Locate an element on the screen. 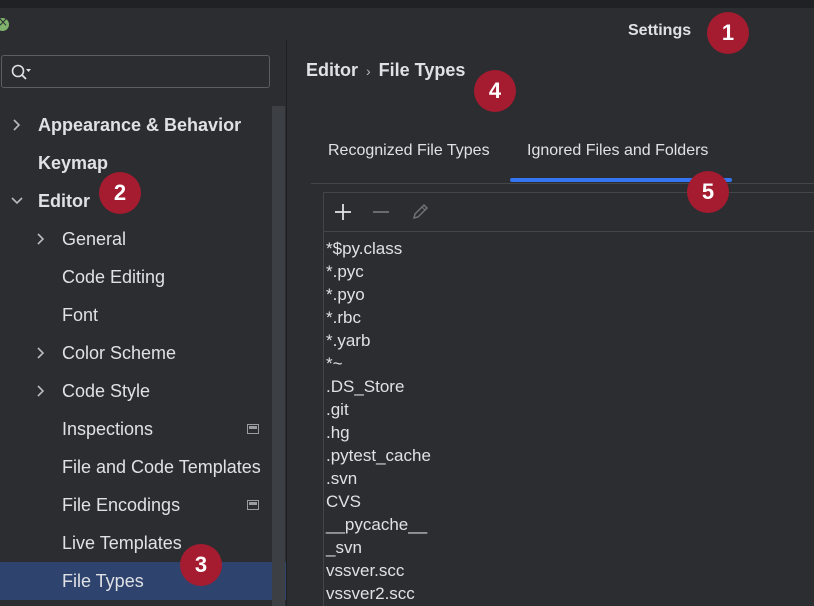  tree-item-inspections: Inspections is located at coordinates (136, 429).